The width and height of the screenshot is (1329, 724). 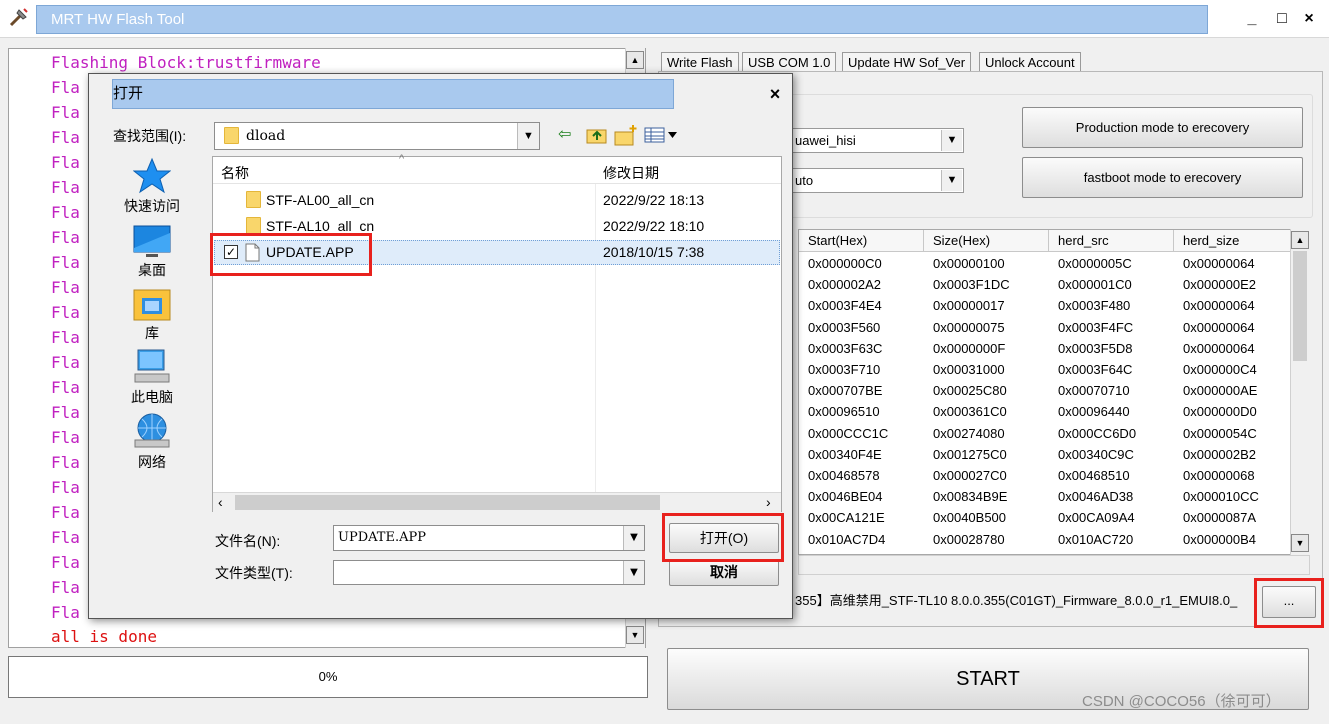 What do you see at coordinates (152, 431) in the screenshot?
I see `network-icon` at bounding box center [152, 431].